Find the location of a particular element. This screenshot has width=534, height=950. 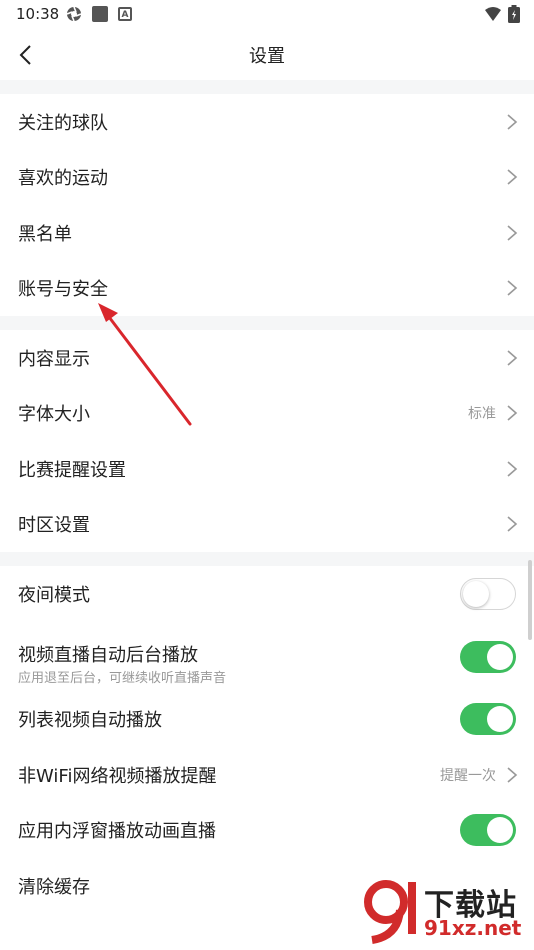

91-logo-icon is located at coordinates (390, 912).